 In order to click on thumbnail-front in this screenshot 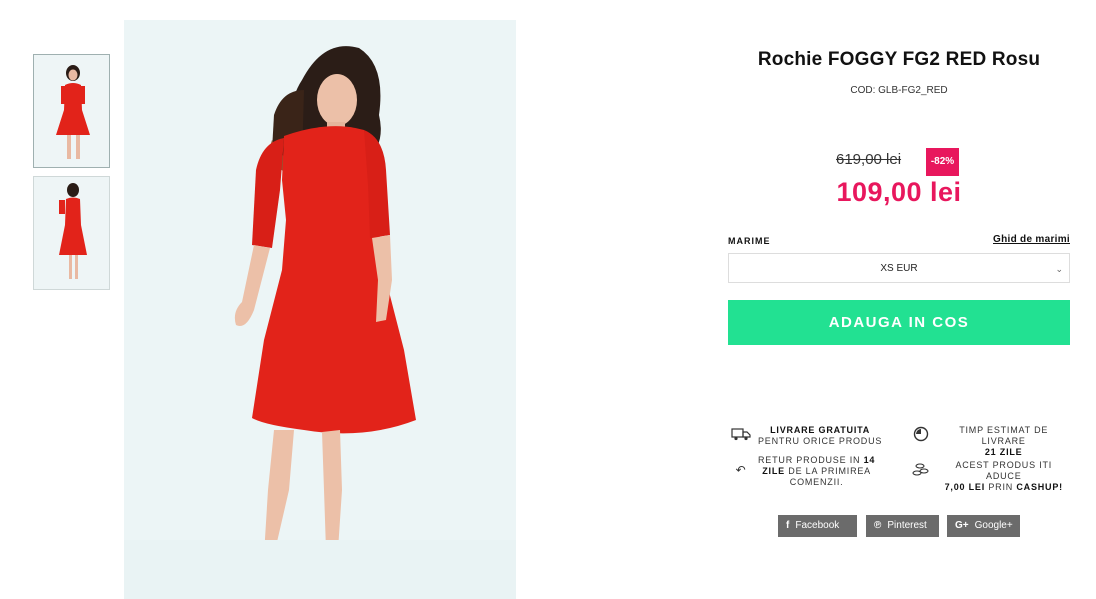, I will do `click(71, 111)`.